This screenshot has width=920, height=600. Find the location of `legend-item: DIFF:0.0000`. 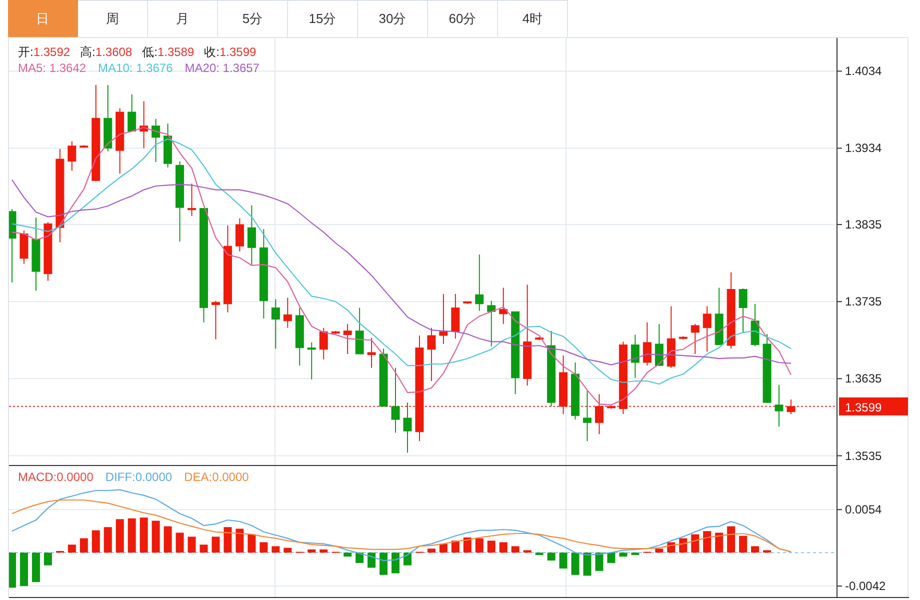

legend-item: DIFF:0.0000 is located at coordinates (138, 477).